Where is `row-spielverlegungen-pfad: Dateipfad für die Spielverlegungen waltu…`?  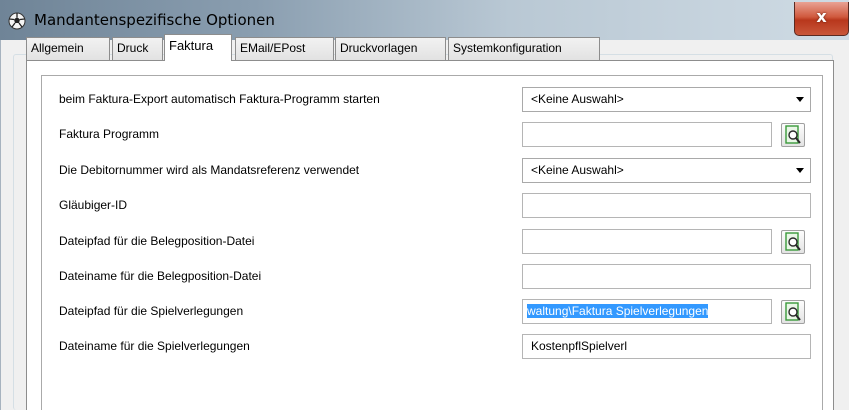 row-spielverlegungen-pfad: Dateipfad für die Spielverlegungen waltu… is located at coordinates (432, 311).